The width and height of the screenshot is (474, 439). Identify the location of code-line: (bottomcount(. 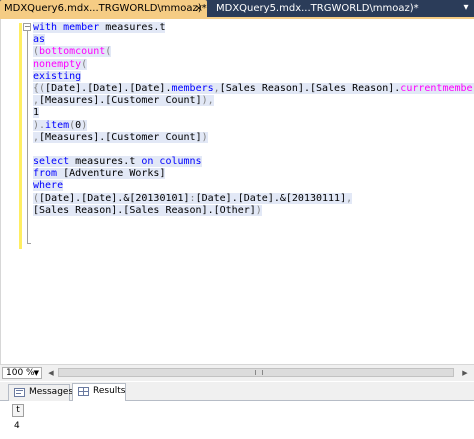
(253, 52).